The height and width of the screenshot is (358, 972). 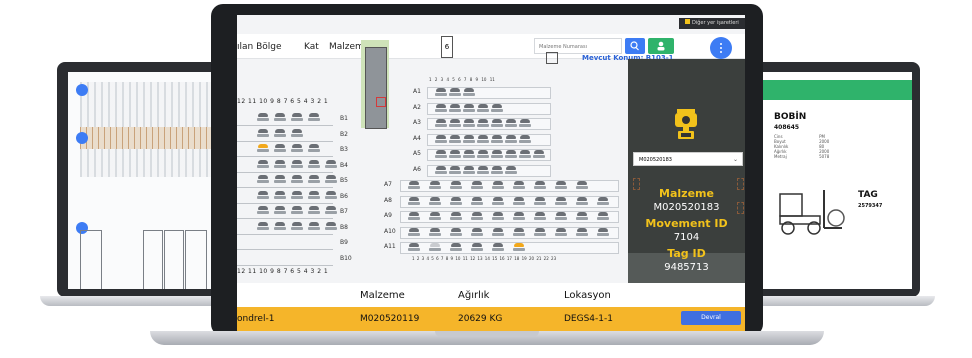 What do you see at coordinates (688, 159) in the screenshot?
I see `material-dropdown: M020520183 ⌄` at bounding box center [688, 159].